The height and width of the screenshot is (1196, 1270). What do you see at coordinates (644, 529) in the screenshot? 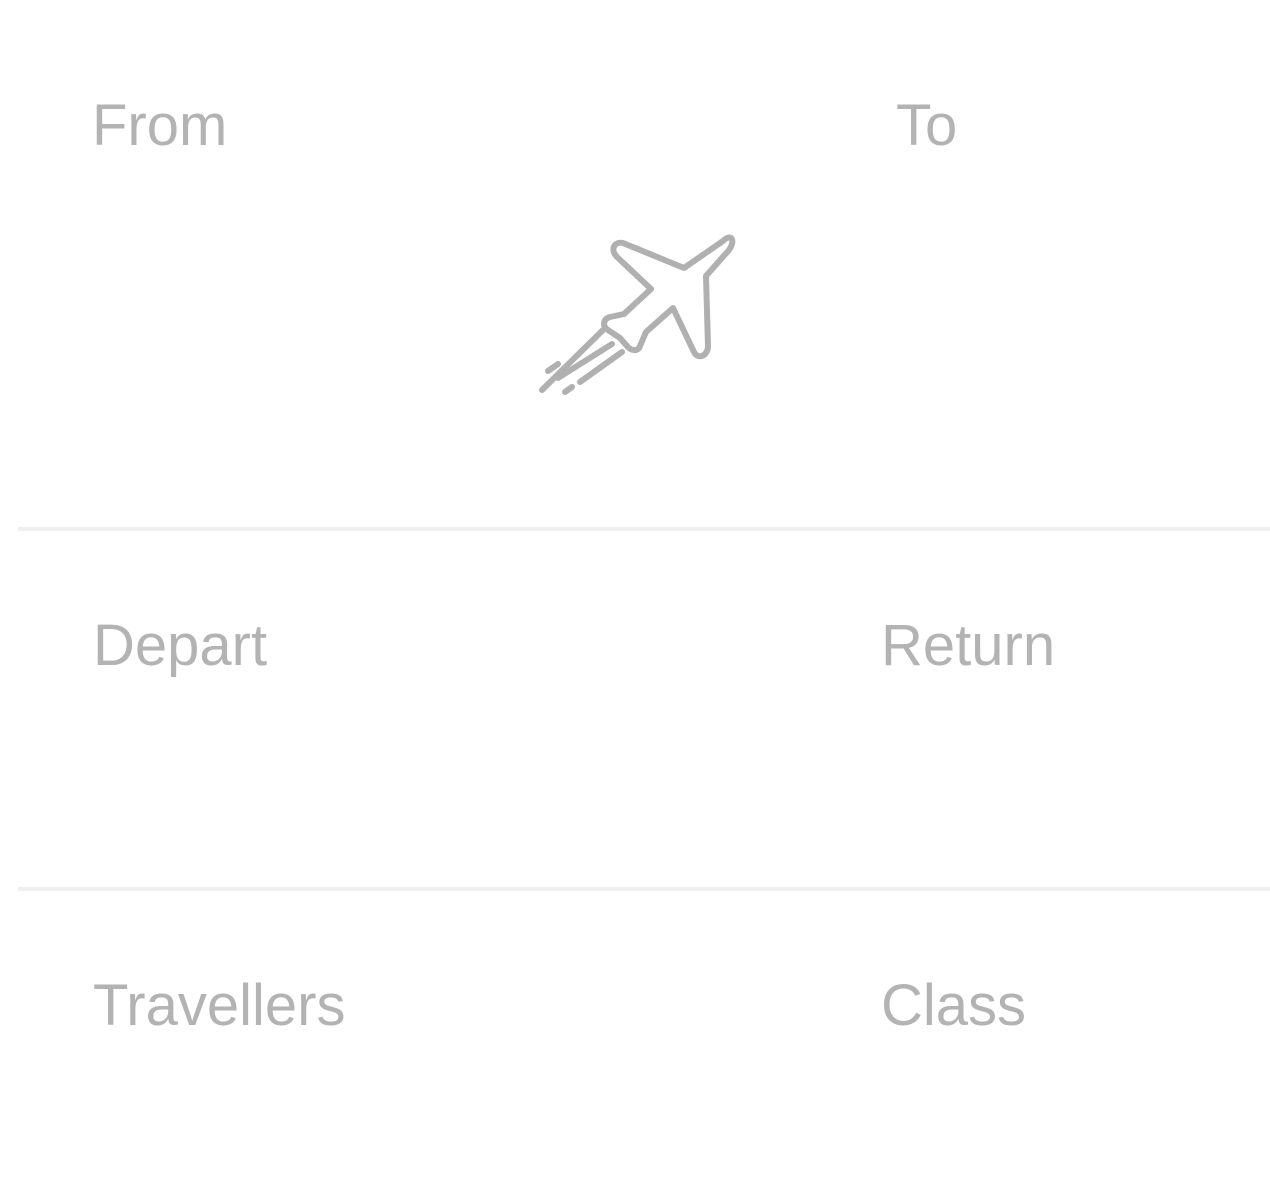
I see `divider-route` at bounding box center [644, 529].